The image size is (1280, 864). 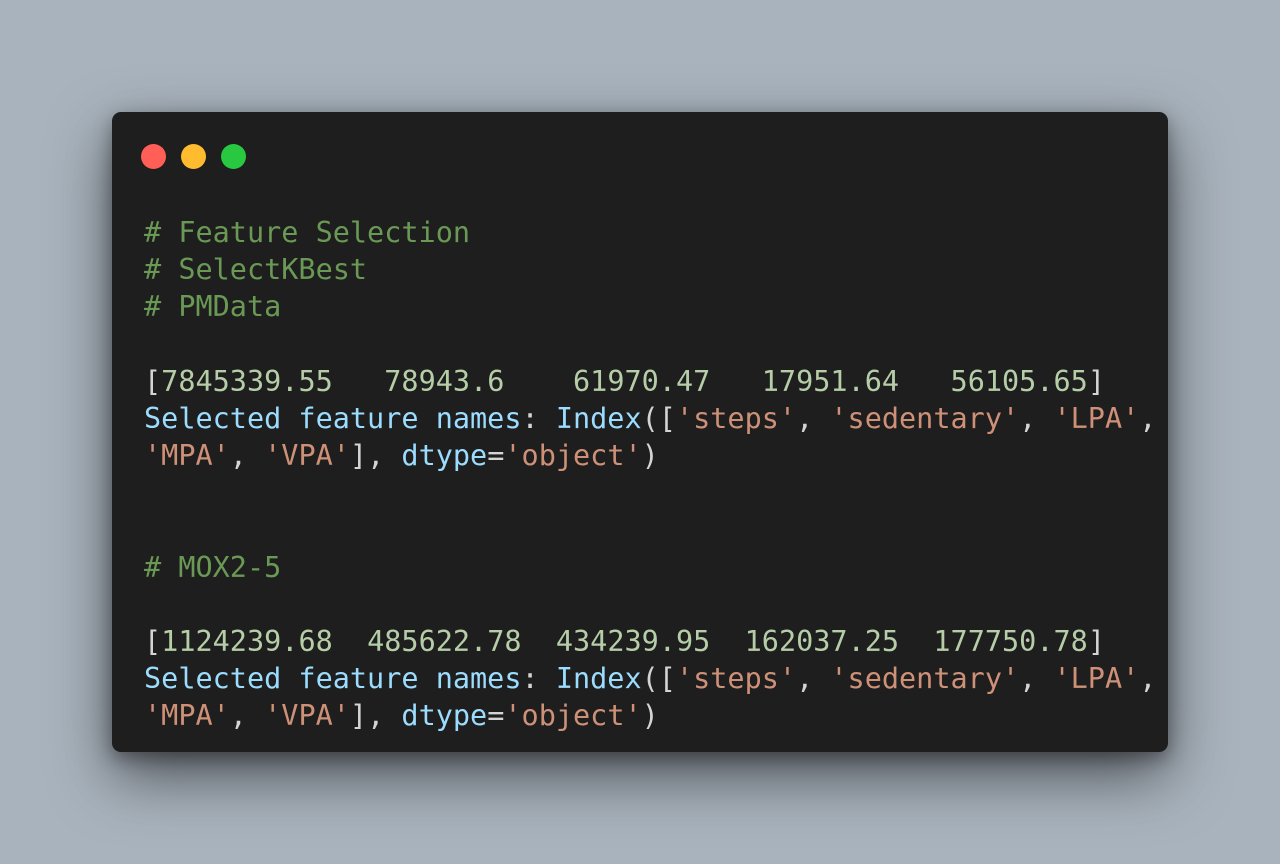 What do you see at coordinates (650, 269) in the screenshot?
I see `code-line: # SelectKBest` at bounding box center [650, 269].